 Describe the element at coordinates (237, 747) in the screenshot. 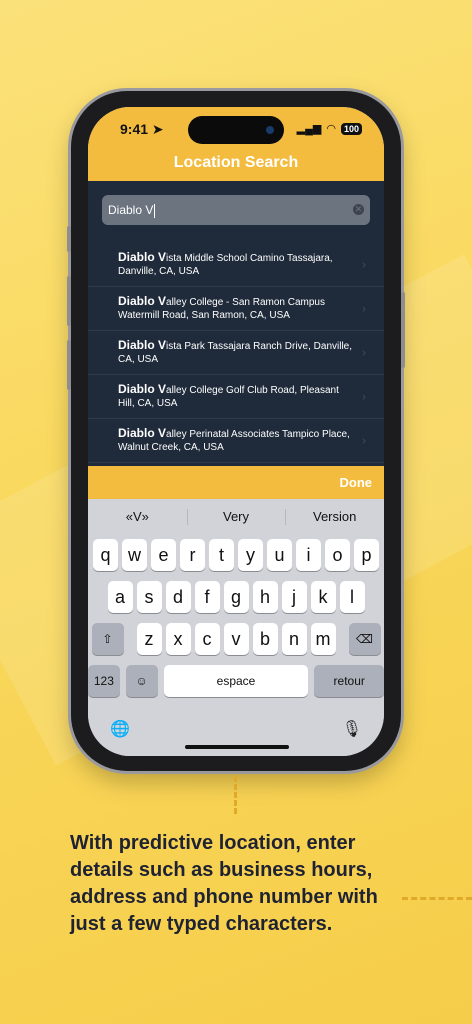

I see `home-indicator` at that location.